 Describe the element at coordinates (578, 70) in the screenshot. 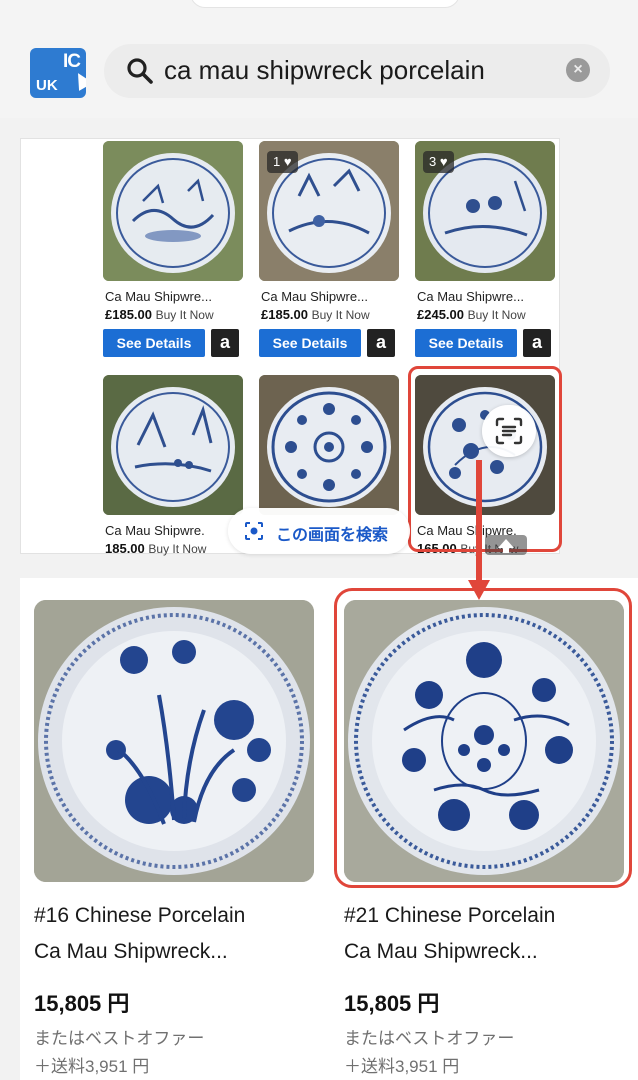

I see `clear-icon: ×` at that location.